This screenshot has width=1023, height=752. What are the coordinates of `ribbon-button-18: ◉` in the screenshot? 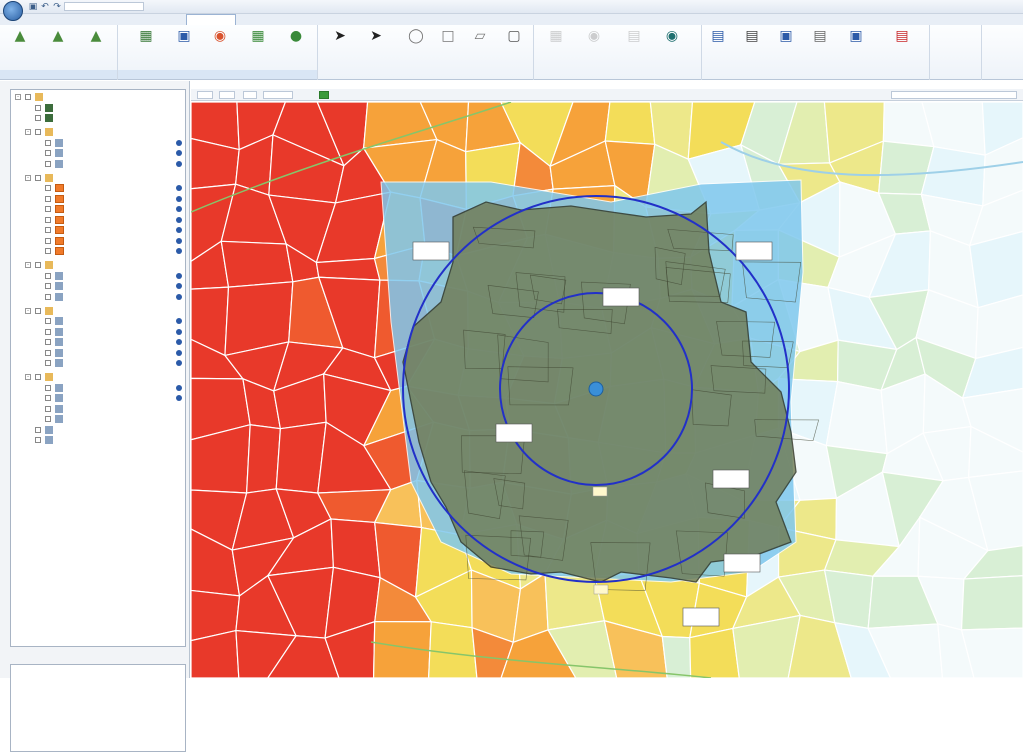 It's located at (672, 48).